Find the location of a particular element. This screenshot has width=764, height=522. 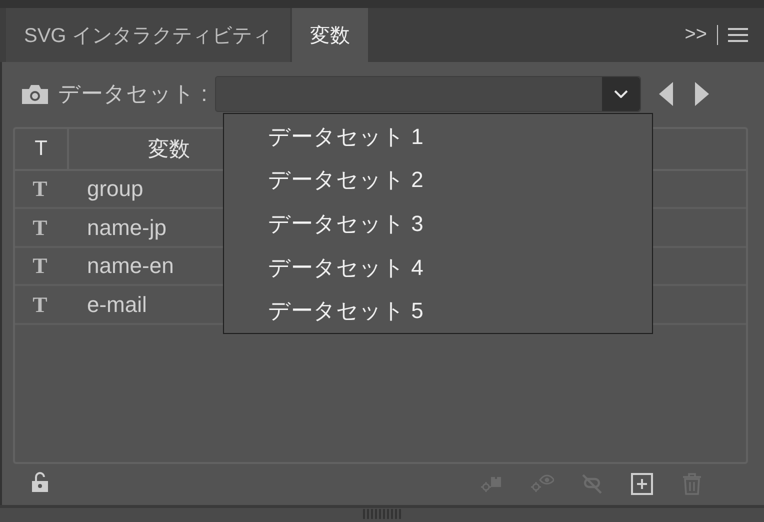

next-icon is located at coordinates (702, 94).